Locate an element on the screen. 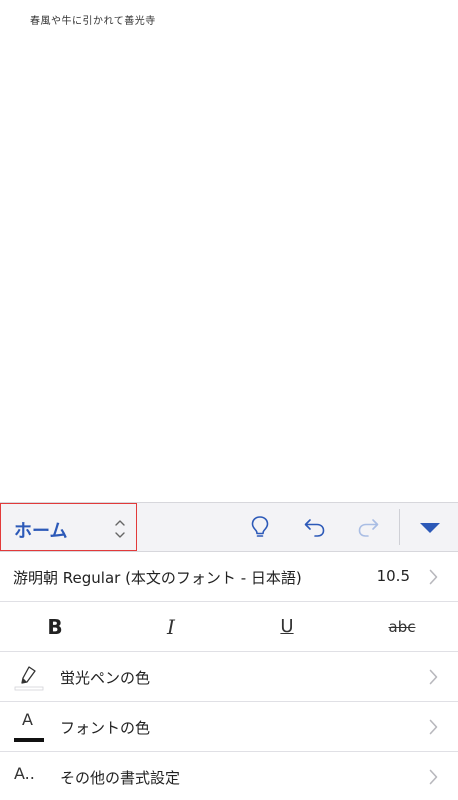 This screenshot has width=458, height=800. underline-button: U is located at coordinates (287, 627).